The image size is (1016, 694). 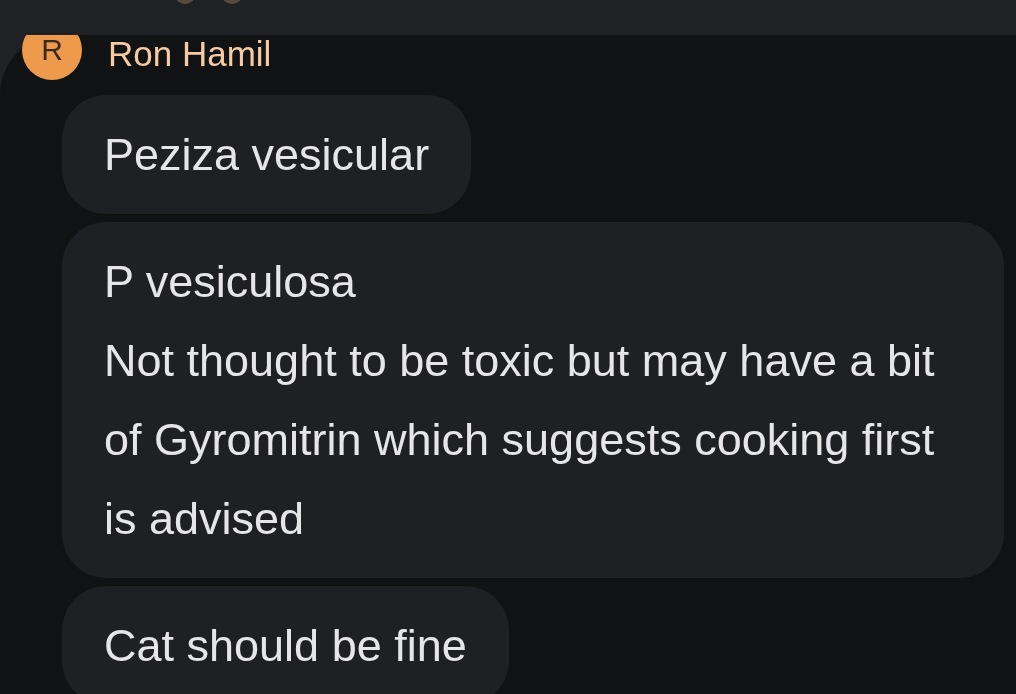 I want to click on message-bubble: Peziza vesicular, so click(x=267, y=154).